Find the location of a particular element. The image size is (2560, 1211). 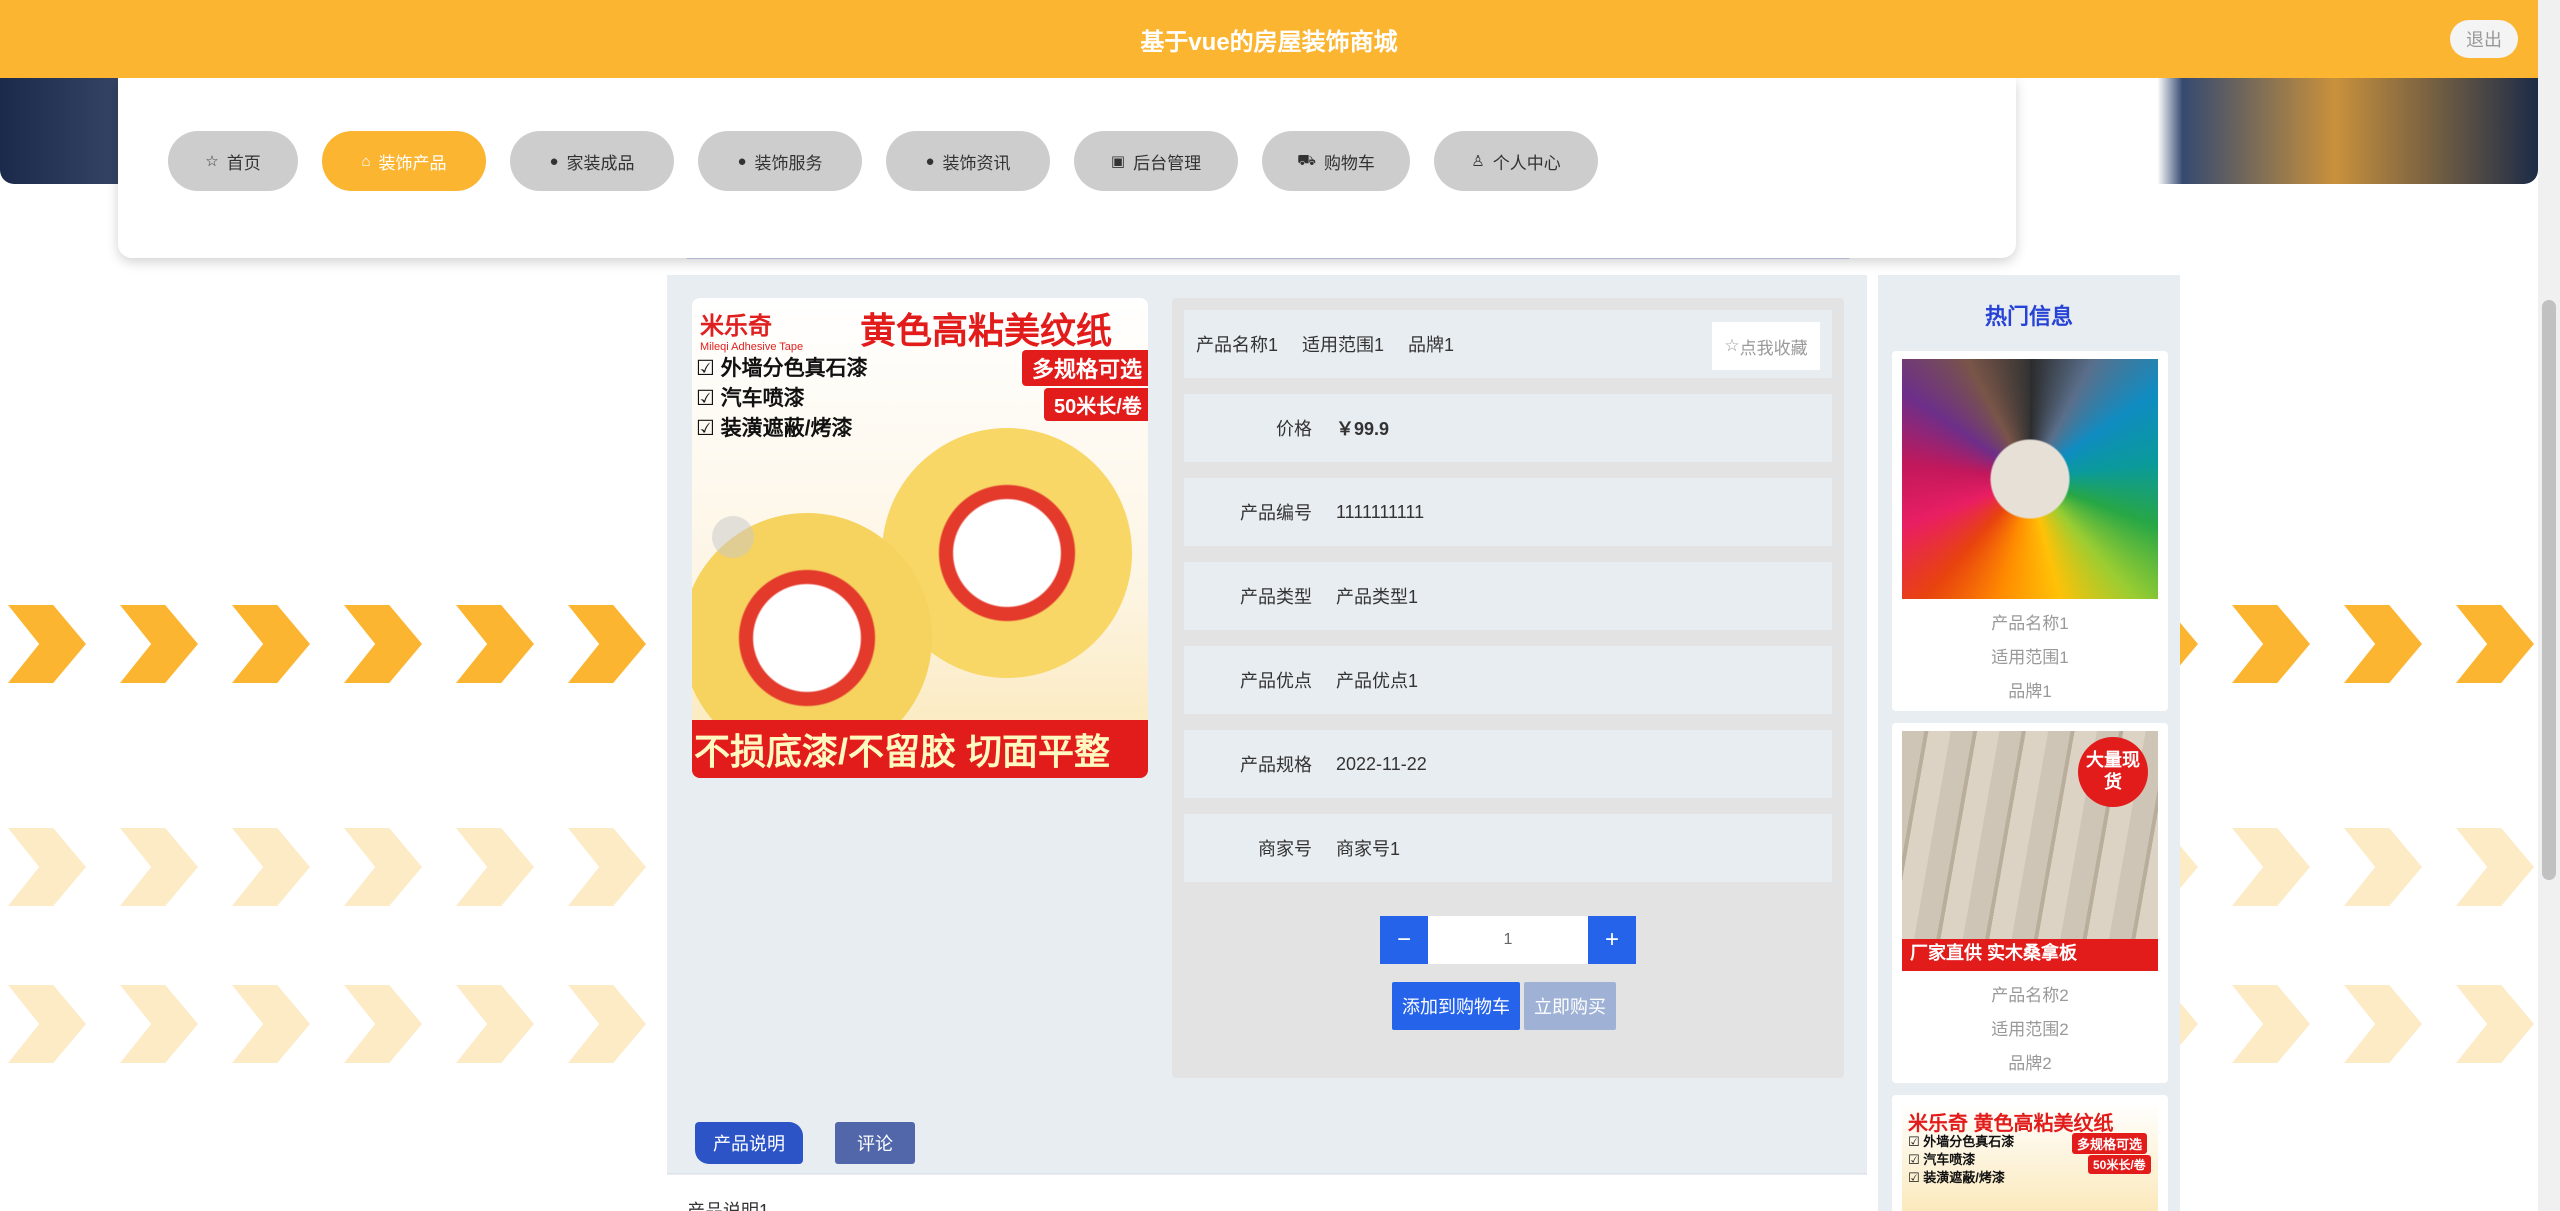

hot-info-title: 热门信息 is located at coordinates (2028, 316).